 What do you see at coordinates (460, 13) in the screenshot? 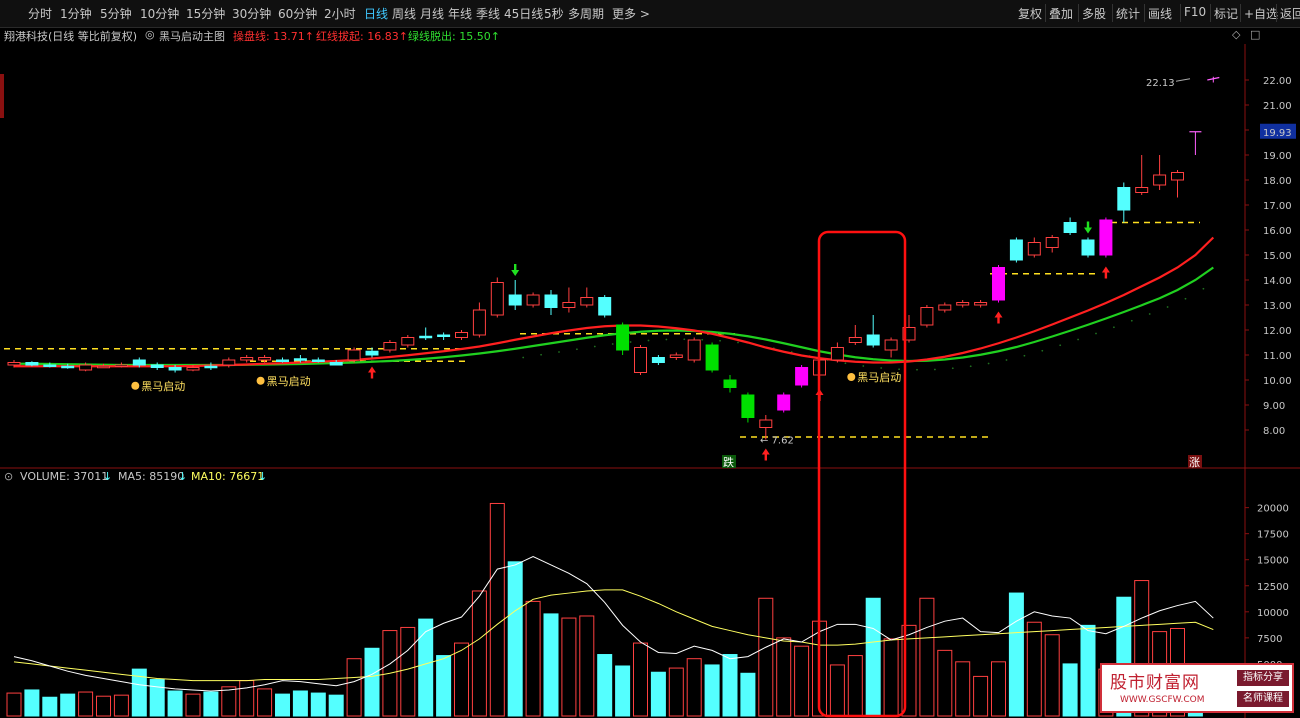
I see `period-tab-11: 年线` at bounding box center [460, 13].